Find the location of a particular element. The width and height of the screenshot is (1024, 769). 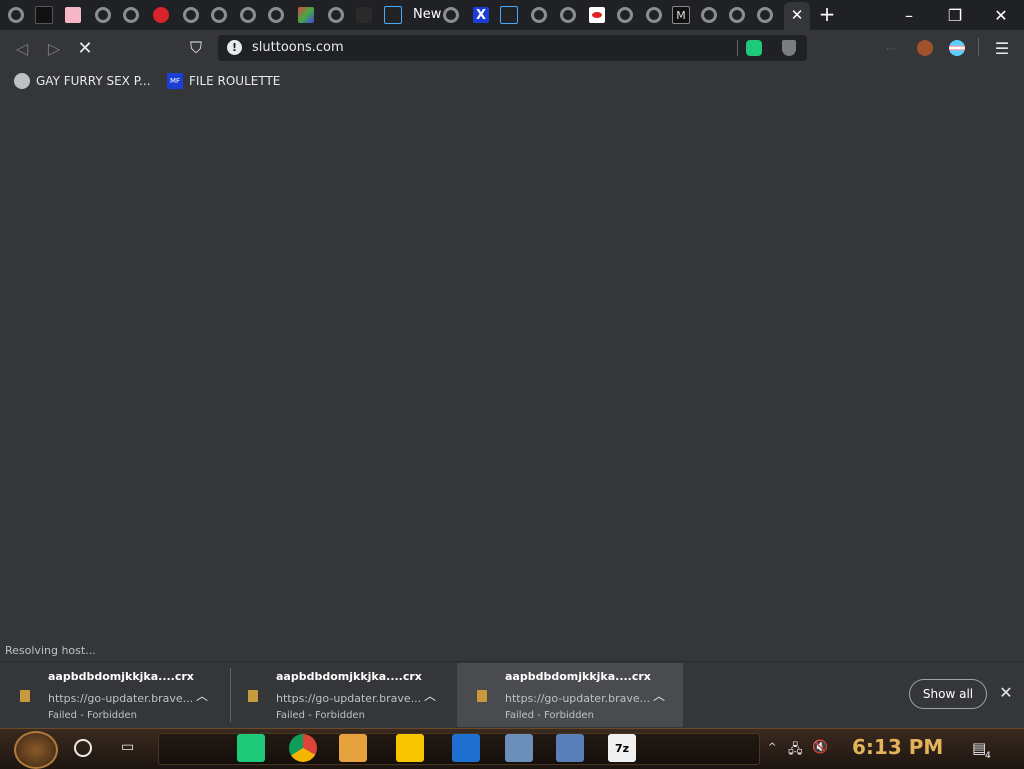

grammarly-icon is located at coordinates (754, 48).